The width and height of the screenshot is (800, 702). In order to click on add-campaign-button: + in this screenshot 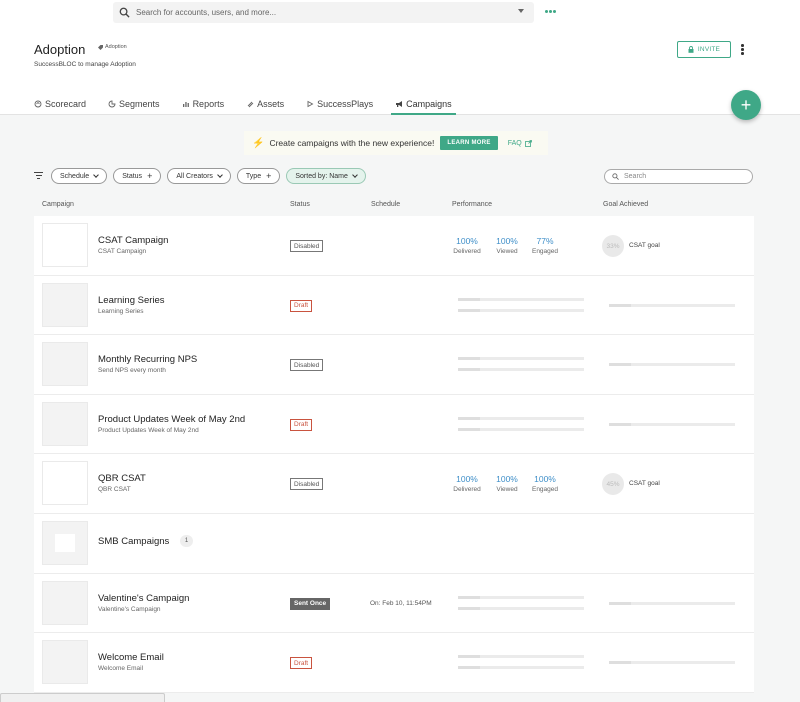, I will do `click(746, 105)`.